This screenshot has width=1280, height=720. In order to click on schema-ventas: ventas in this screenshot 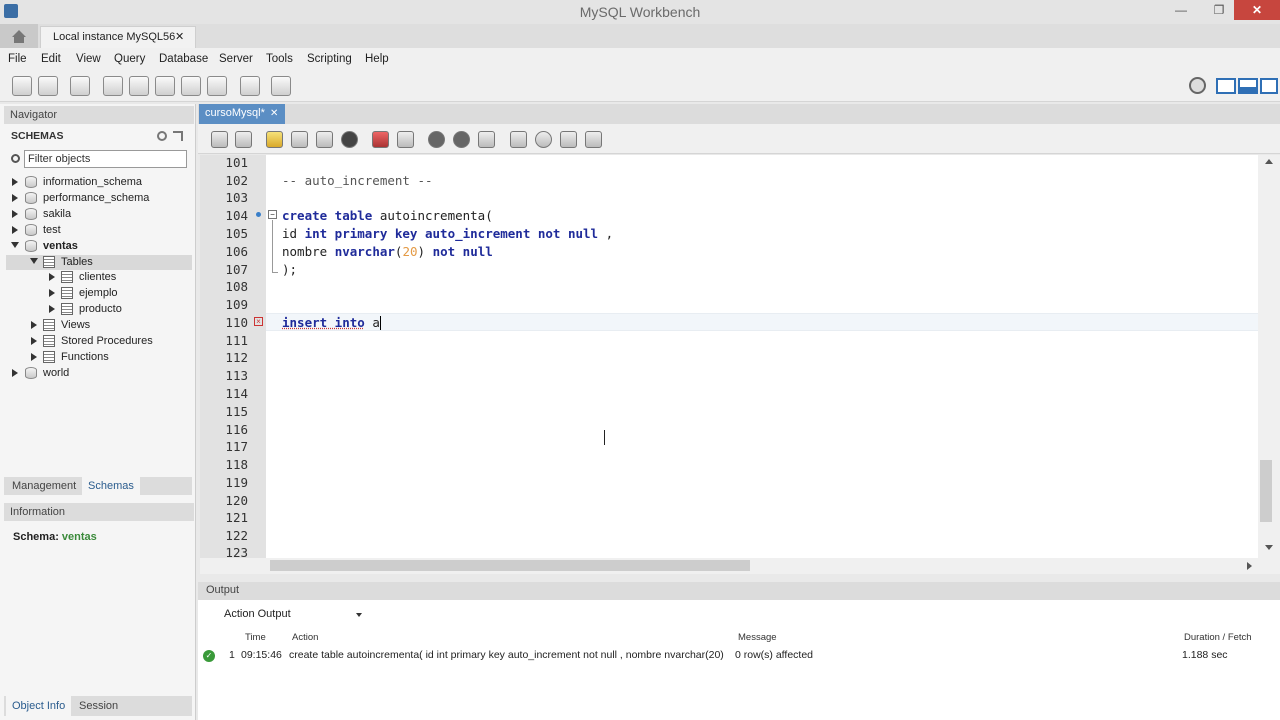, I will do `click(60, 248)`.